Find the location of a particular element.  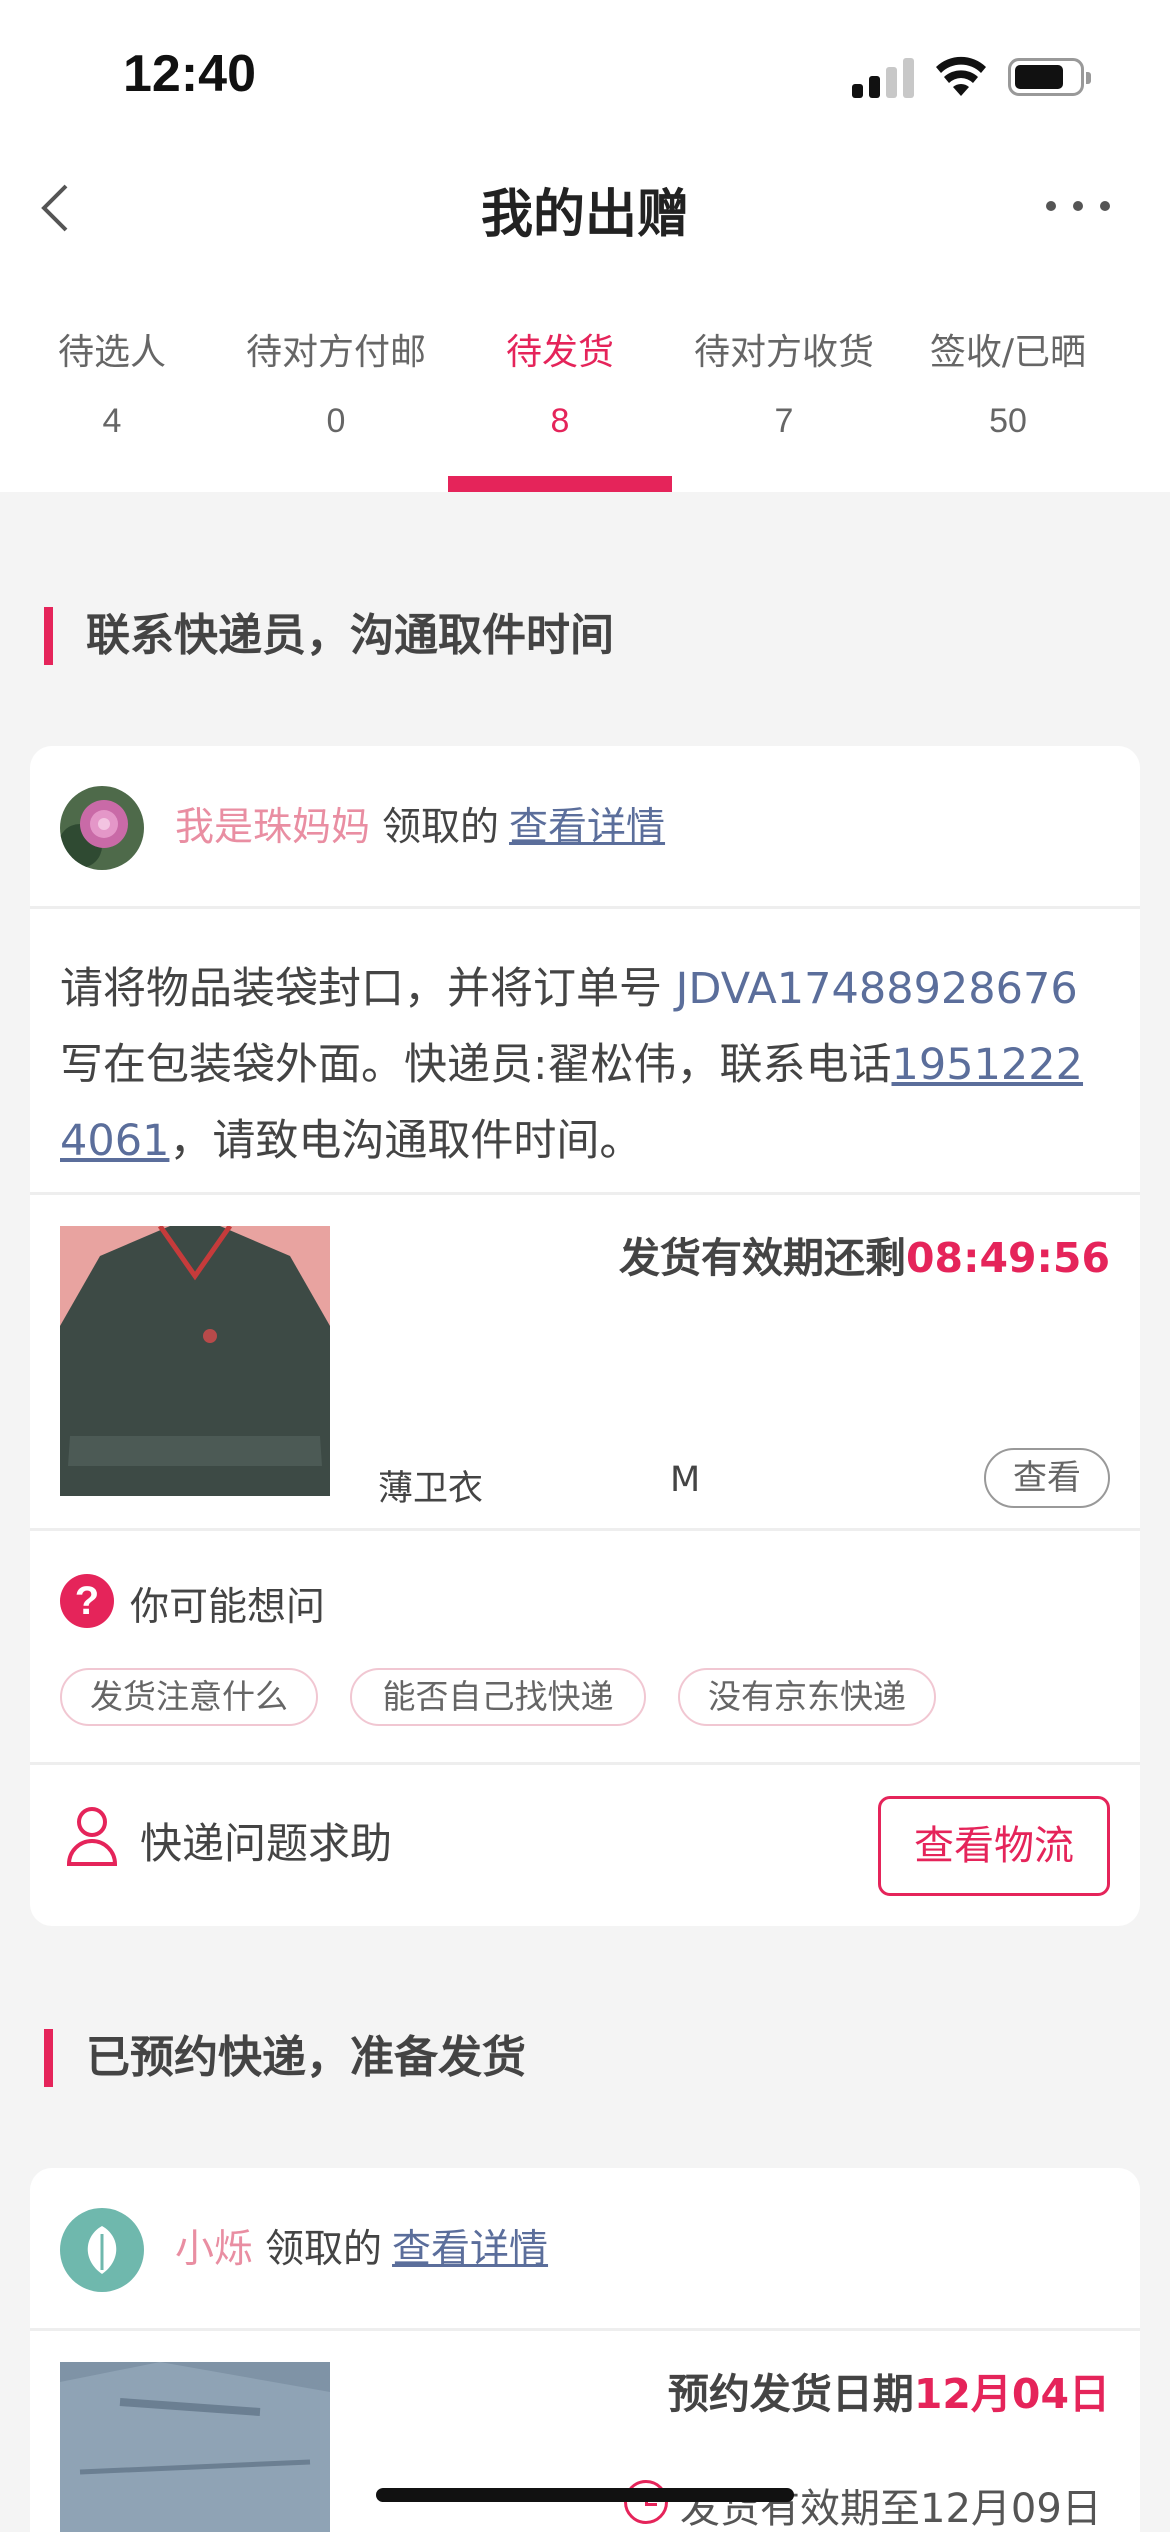

status-tabs: 待选人 4 待对方付邮 0 待发货 8 待对方收货 7 签收/已晒 50 is located at coordinates (585, 405).